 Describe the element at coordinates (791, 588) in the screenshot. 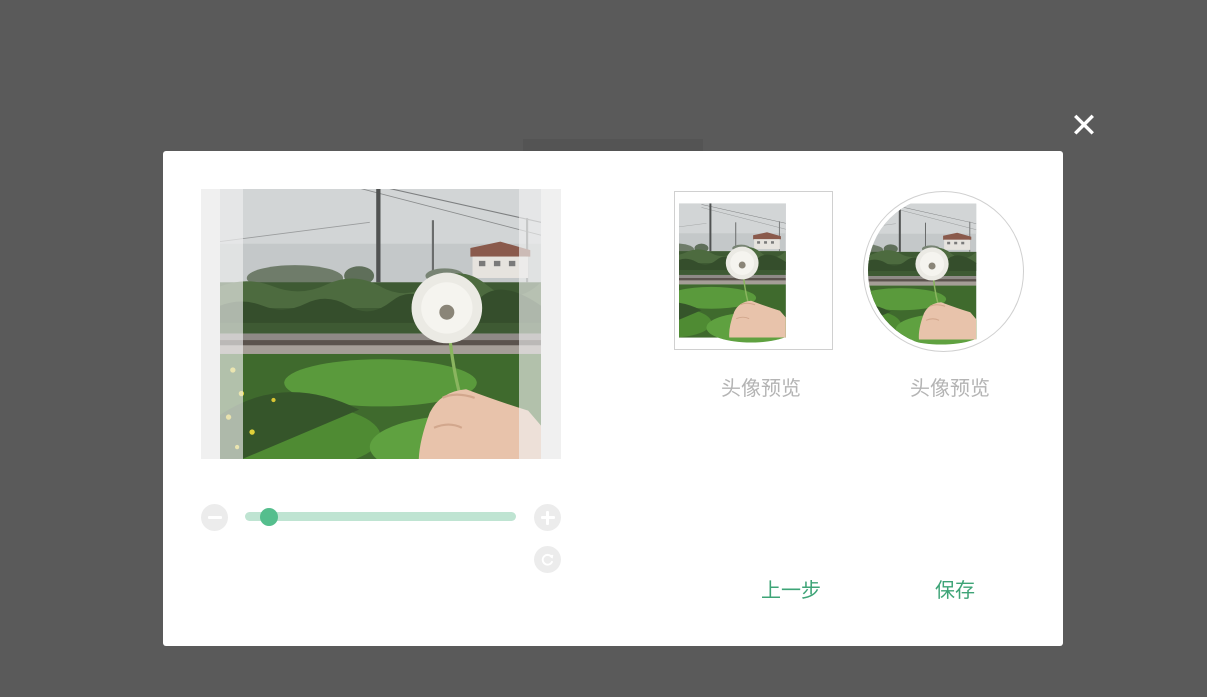

I see `previous-step-button: 上一步` at that location.